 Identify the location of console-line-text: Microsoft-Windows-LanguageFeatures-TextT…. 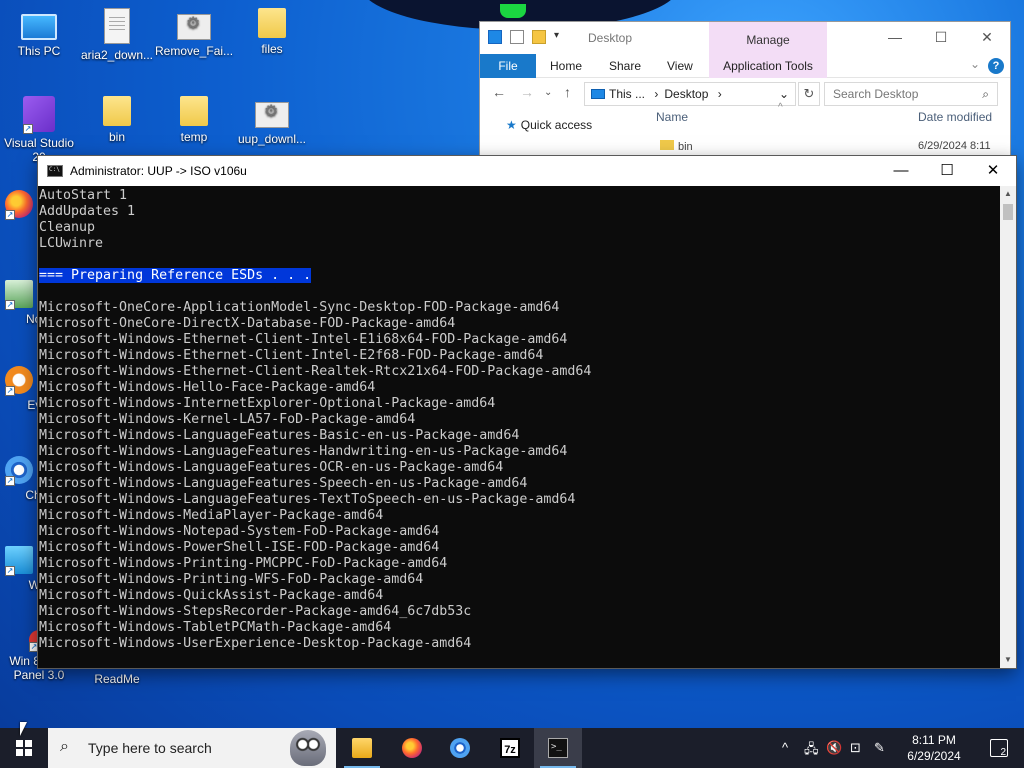
(307, 499).